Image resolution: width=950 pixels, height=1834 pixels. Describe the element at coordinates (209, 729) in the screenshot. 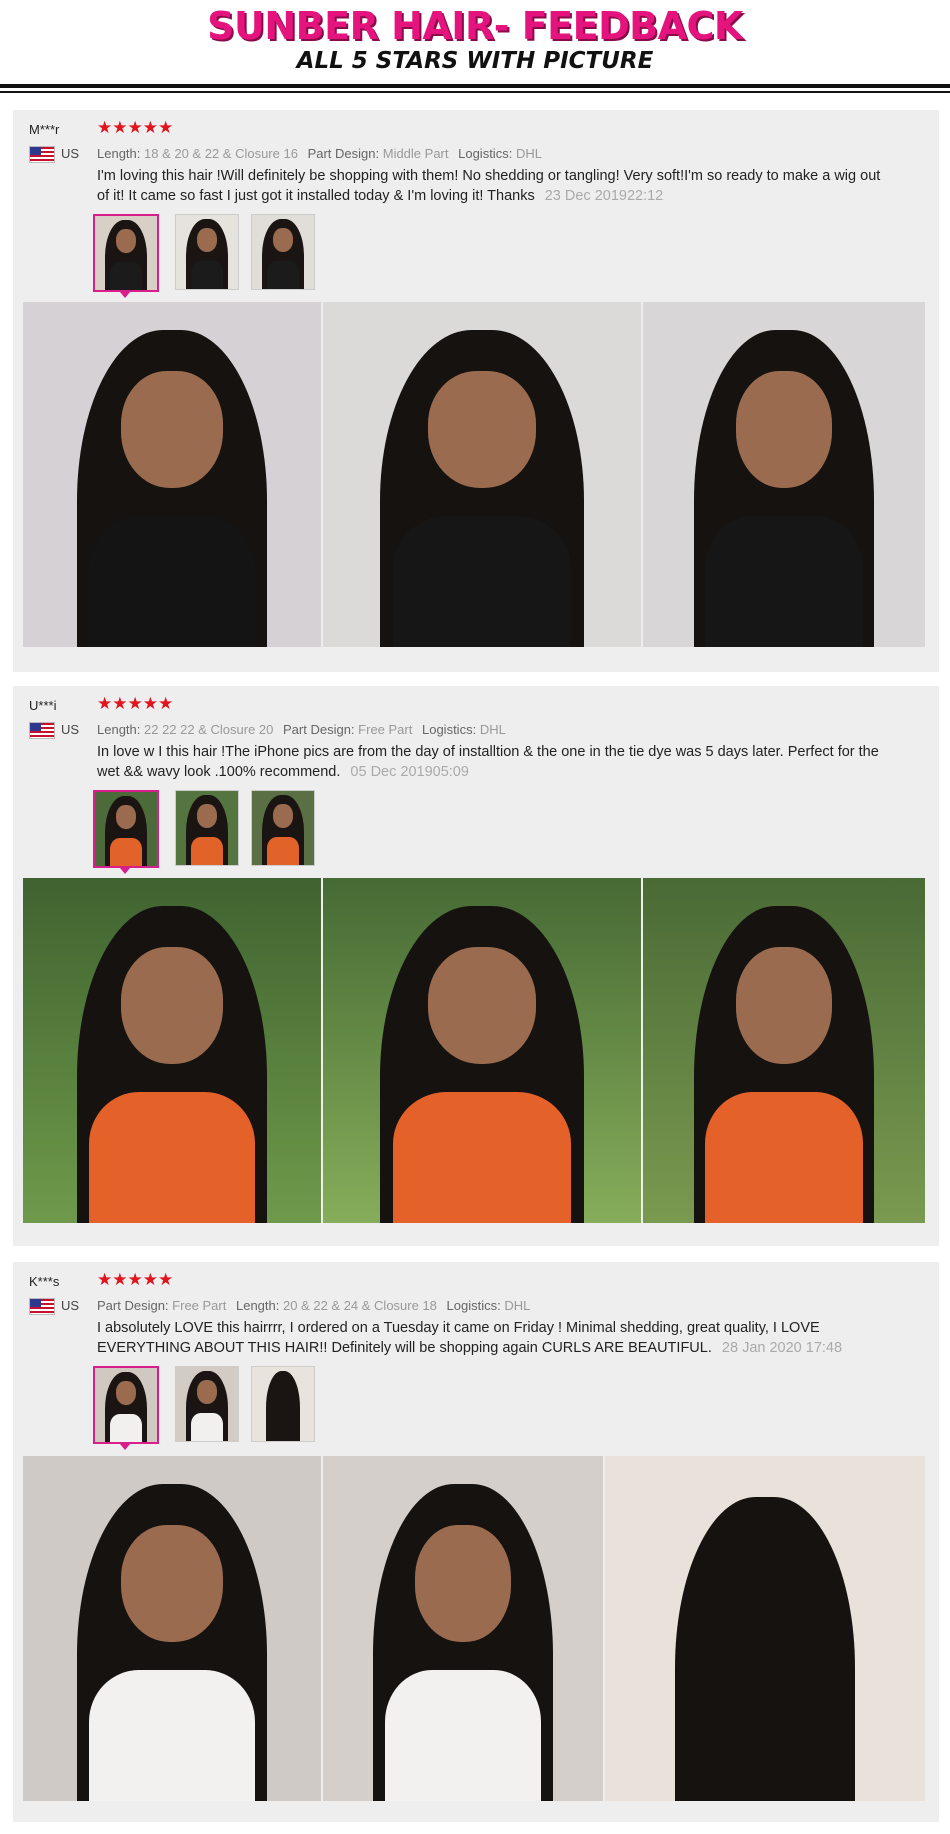

I see `meta-value: 22 22 22 & Closure 20` at that location.